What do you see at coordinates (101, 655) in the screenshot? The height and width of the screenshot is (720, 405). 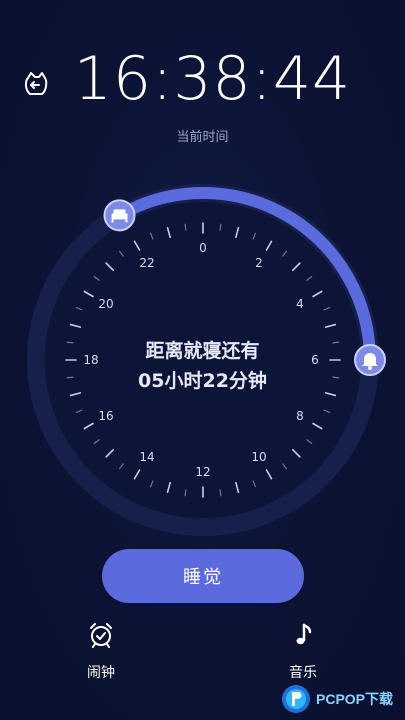 I see `nav-alarm: 闹钟` at bounding box center [101, 655].